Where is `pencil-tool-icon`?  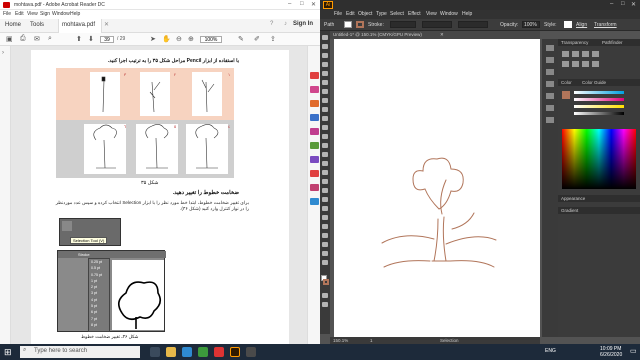
pencil-tool-icon is located at coordinates (325, 109).